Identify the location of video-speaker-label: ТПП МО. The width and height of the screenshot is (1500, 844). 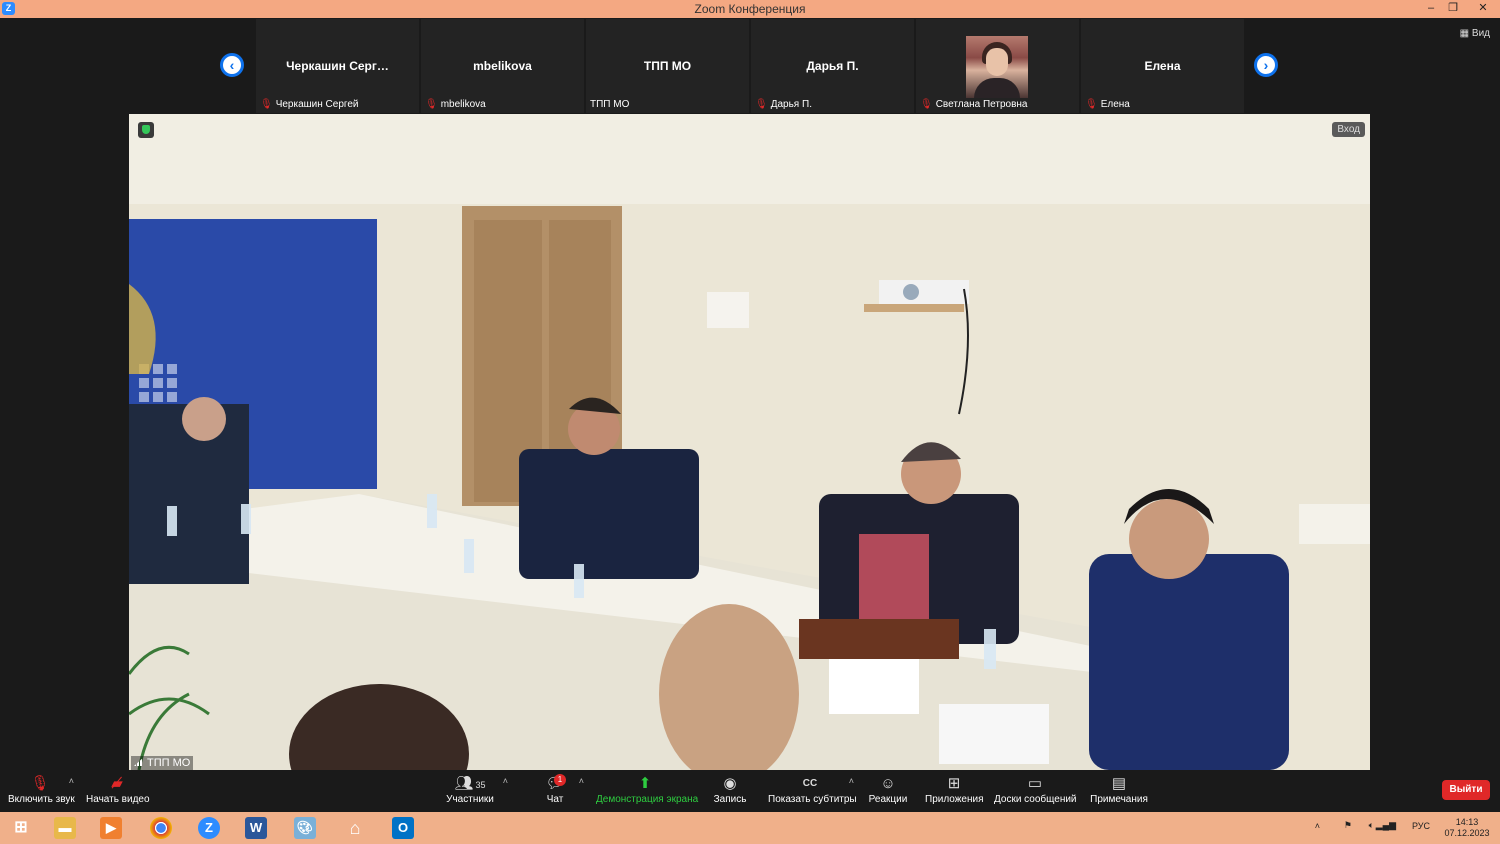
(162, 763).